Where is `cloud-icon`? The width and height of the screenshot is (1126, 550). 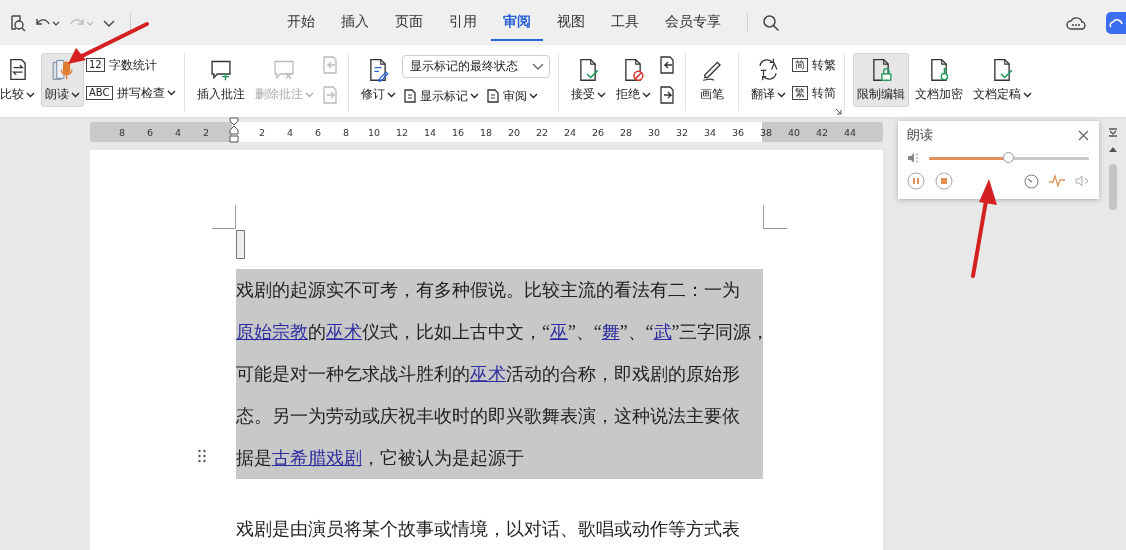 cloud-icon is located at coordinates (1116, 22).